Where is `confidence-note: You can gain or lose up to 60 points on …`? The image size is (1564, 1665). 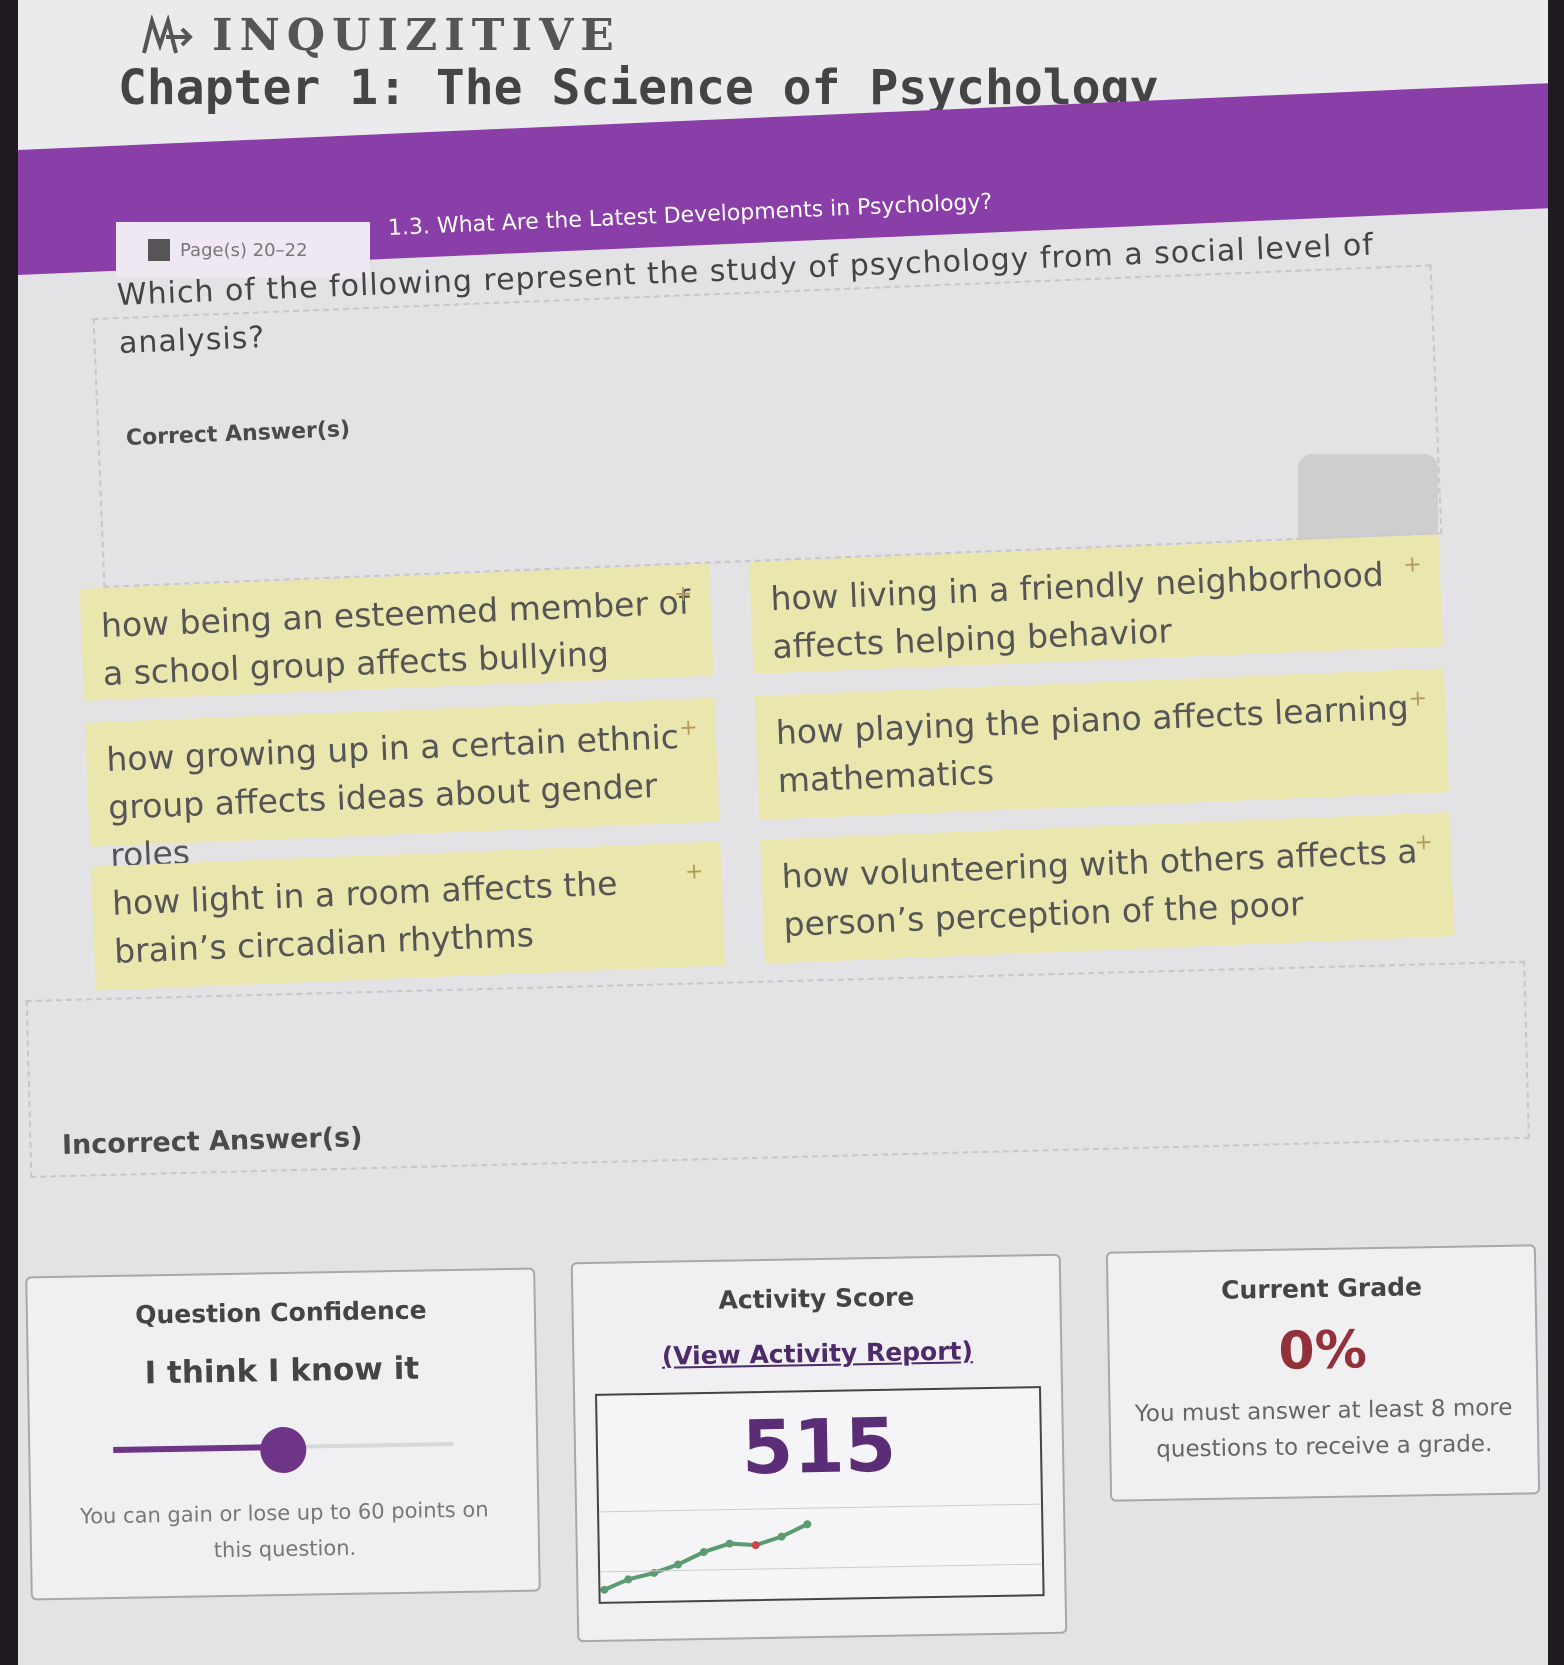 confidence-note: You can gain or lose up to 60 points on … is located at coordinates (284, 1530).